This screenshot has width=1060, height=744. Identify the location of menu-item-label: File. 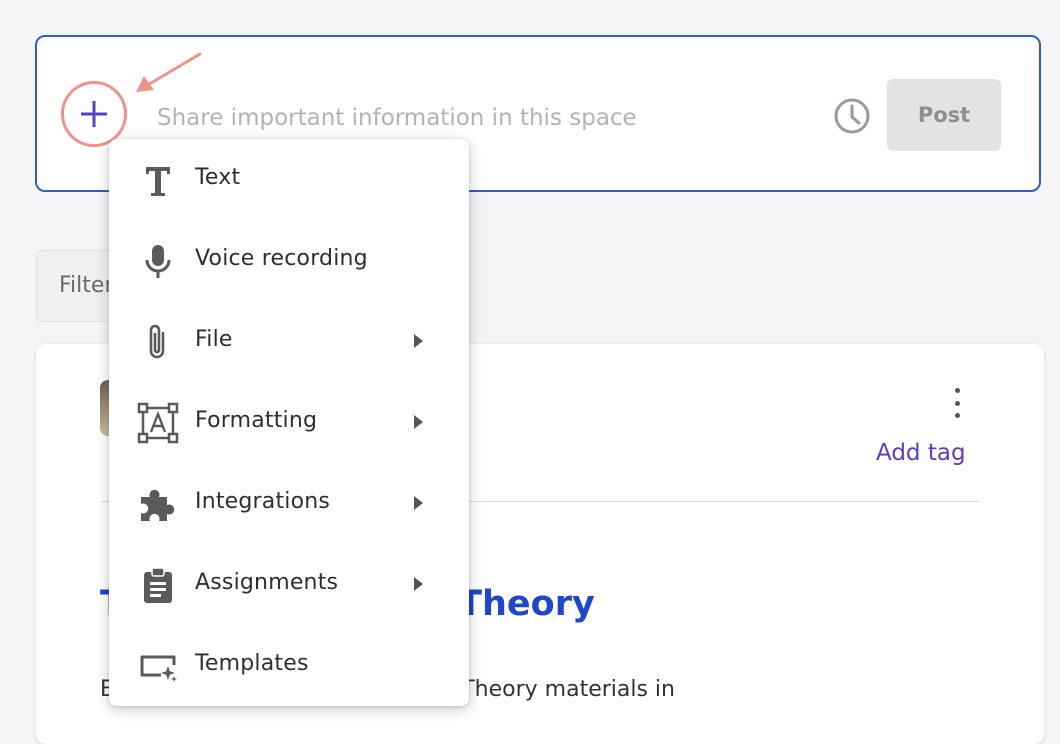
(214, 339).